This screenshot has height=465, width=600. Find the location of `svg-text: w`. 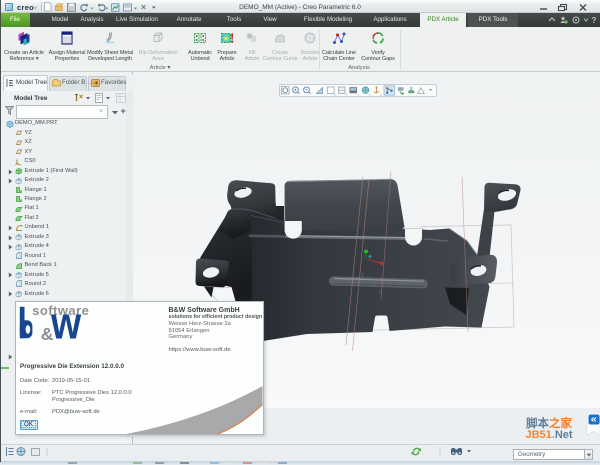

svg-text: w is located at coordinates (65, 324).